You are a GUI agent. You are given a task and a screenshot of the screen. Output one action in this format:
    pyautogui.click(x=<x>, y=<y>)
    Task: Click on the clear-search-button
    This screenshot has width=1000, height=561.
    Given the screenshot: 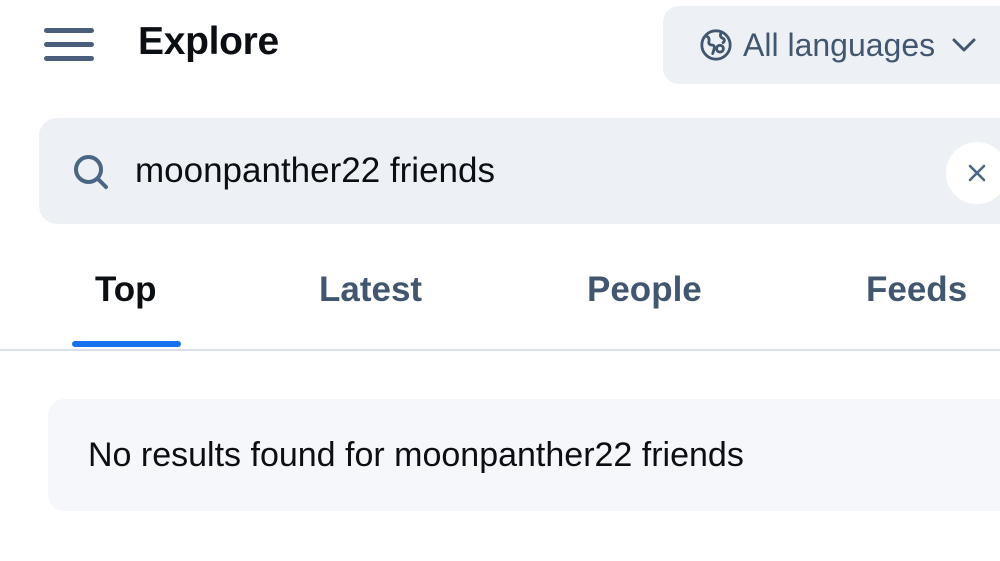 What is the action you would take?
    pyautogui.click(x=973, y=173)
    